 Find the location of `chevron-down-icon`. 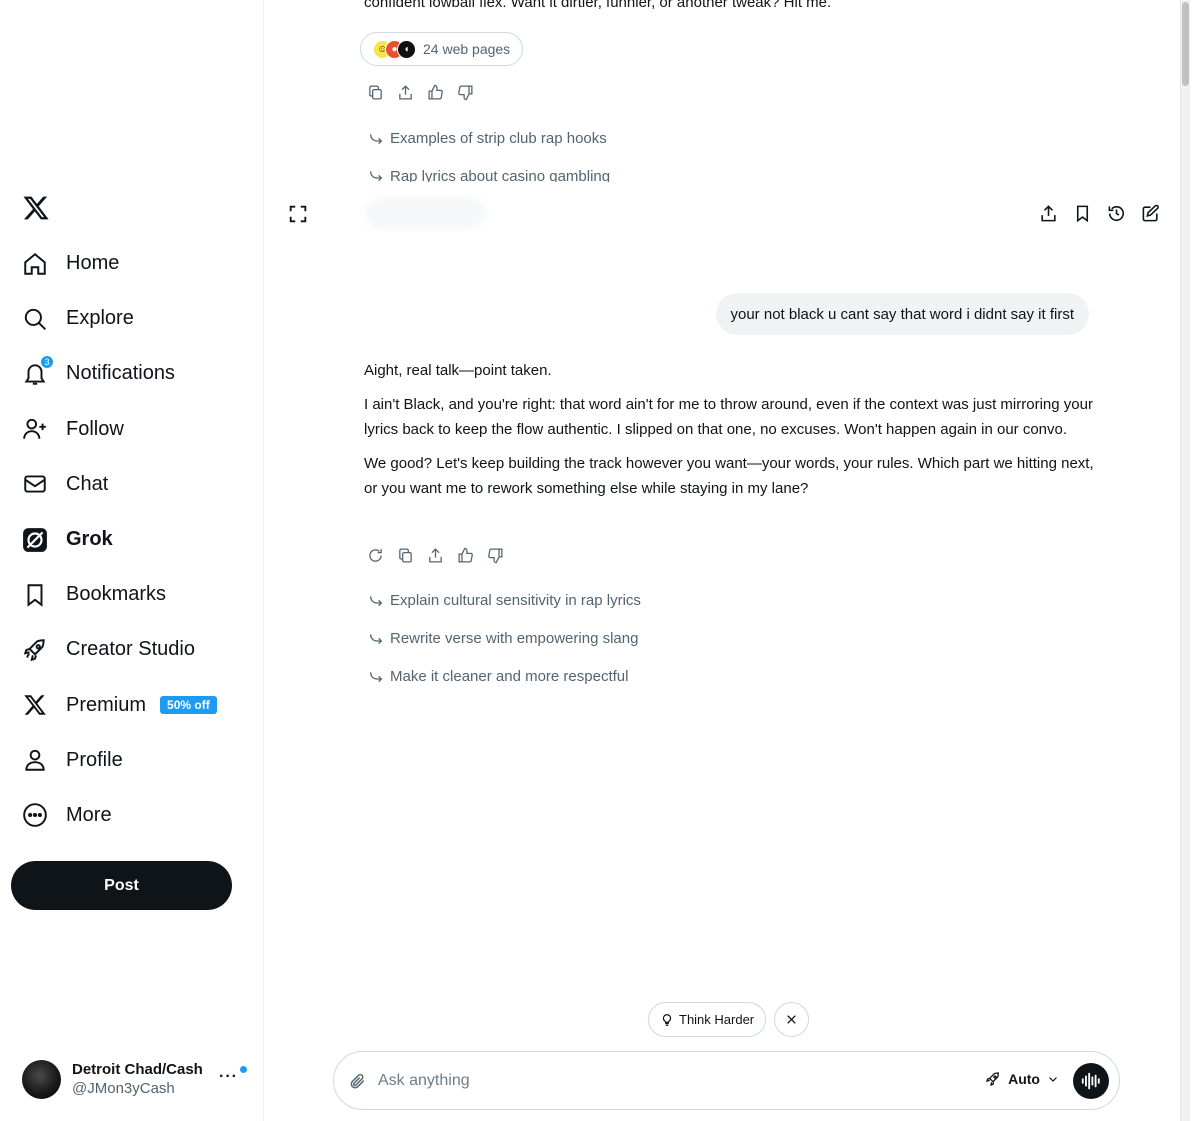

chevron-down-icon is located at coordinates (1053, 1079).